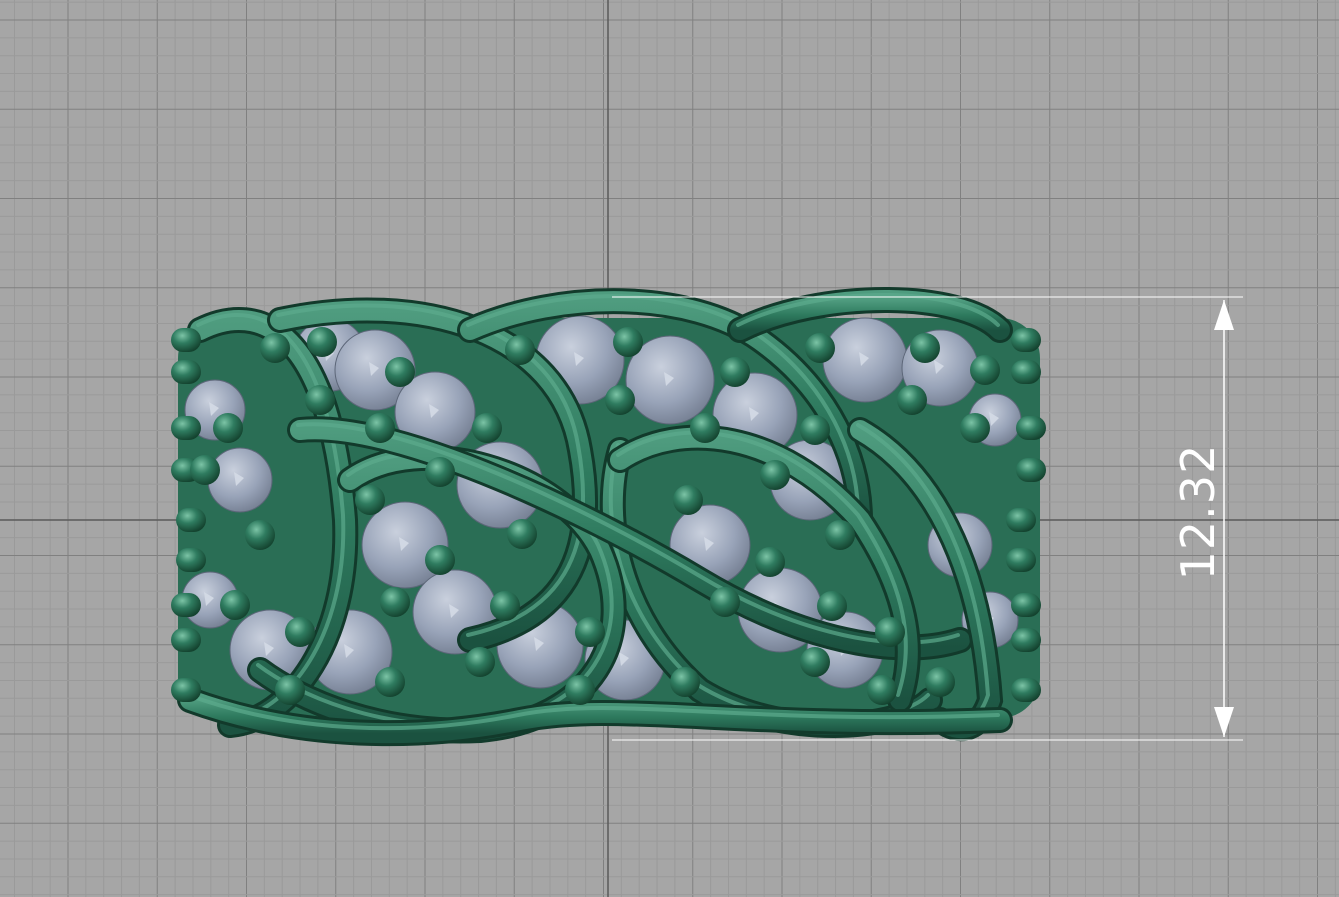 The width and height of the screenshot is (1339, 897). What do you see at coordinates (1198, 512) in the screenshot?
I see `dimension-value-label: 12.32` at bounding box center [1198, 512].